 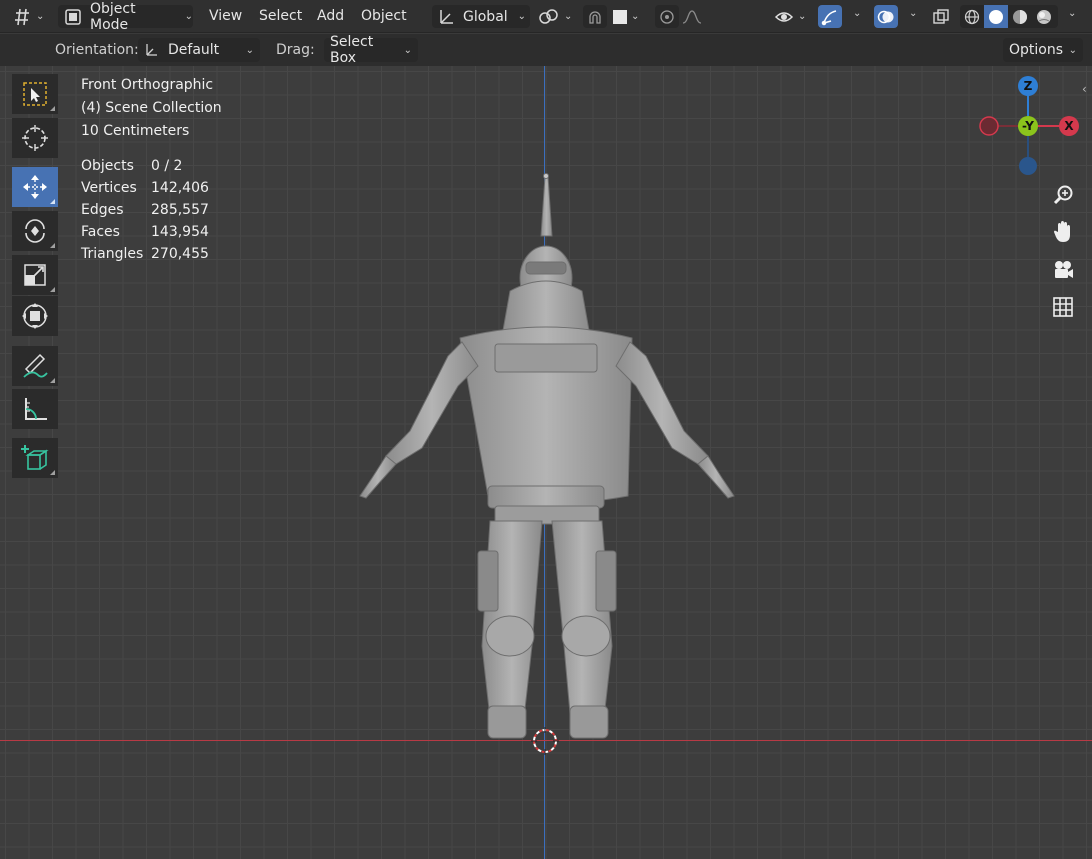 I want to click on ortho-toggle-button, so click(x=1063, y=307).